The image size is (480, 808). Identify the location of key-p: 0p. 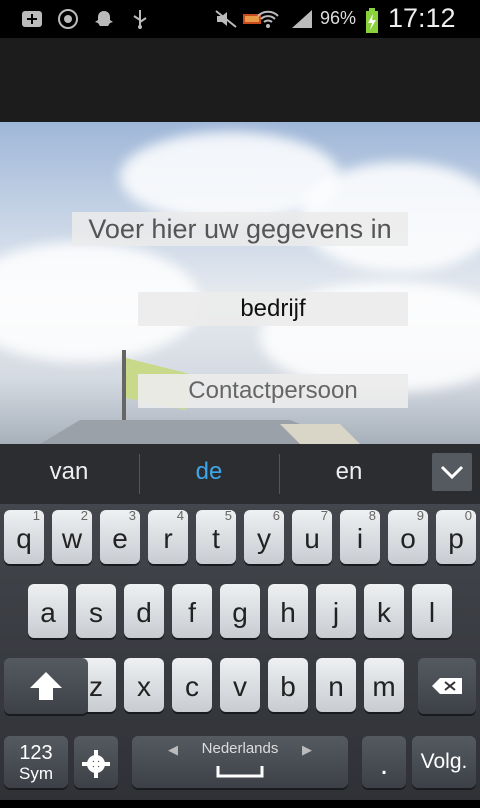
(456, 536).